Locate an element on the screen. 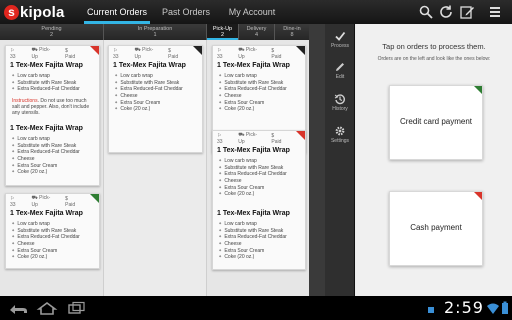  column-tab-in-preparation: In Preparation 1 is located at coordinates (155, 32).